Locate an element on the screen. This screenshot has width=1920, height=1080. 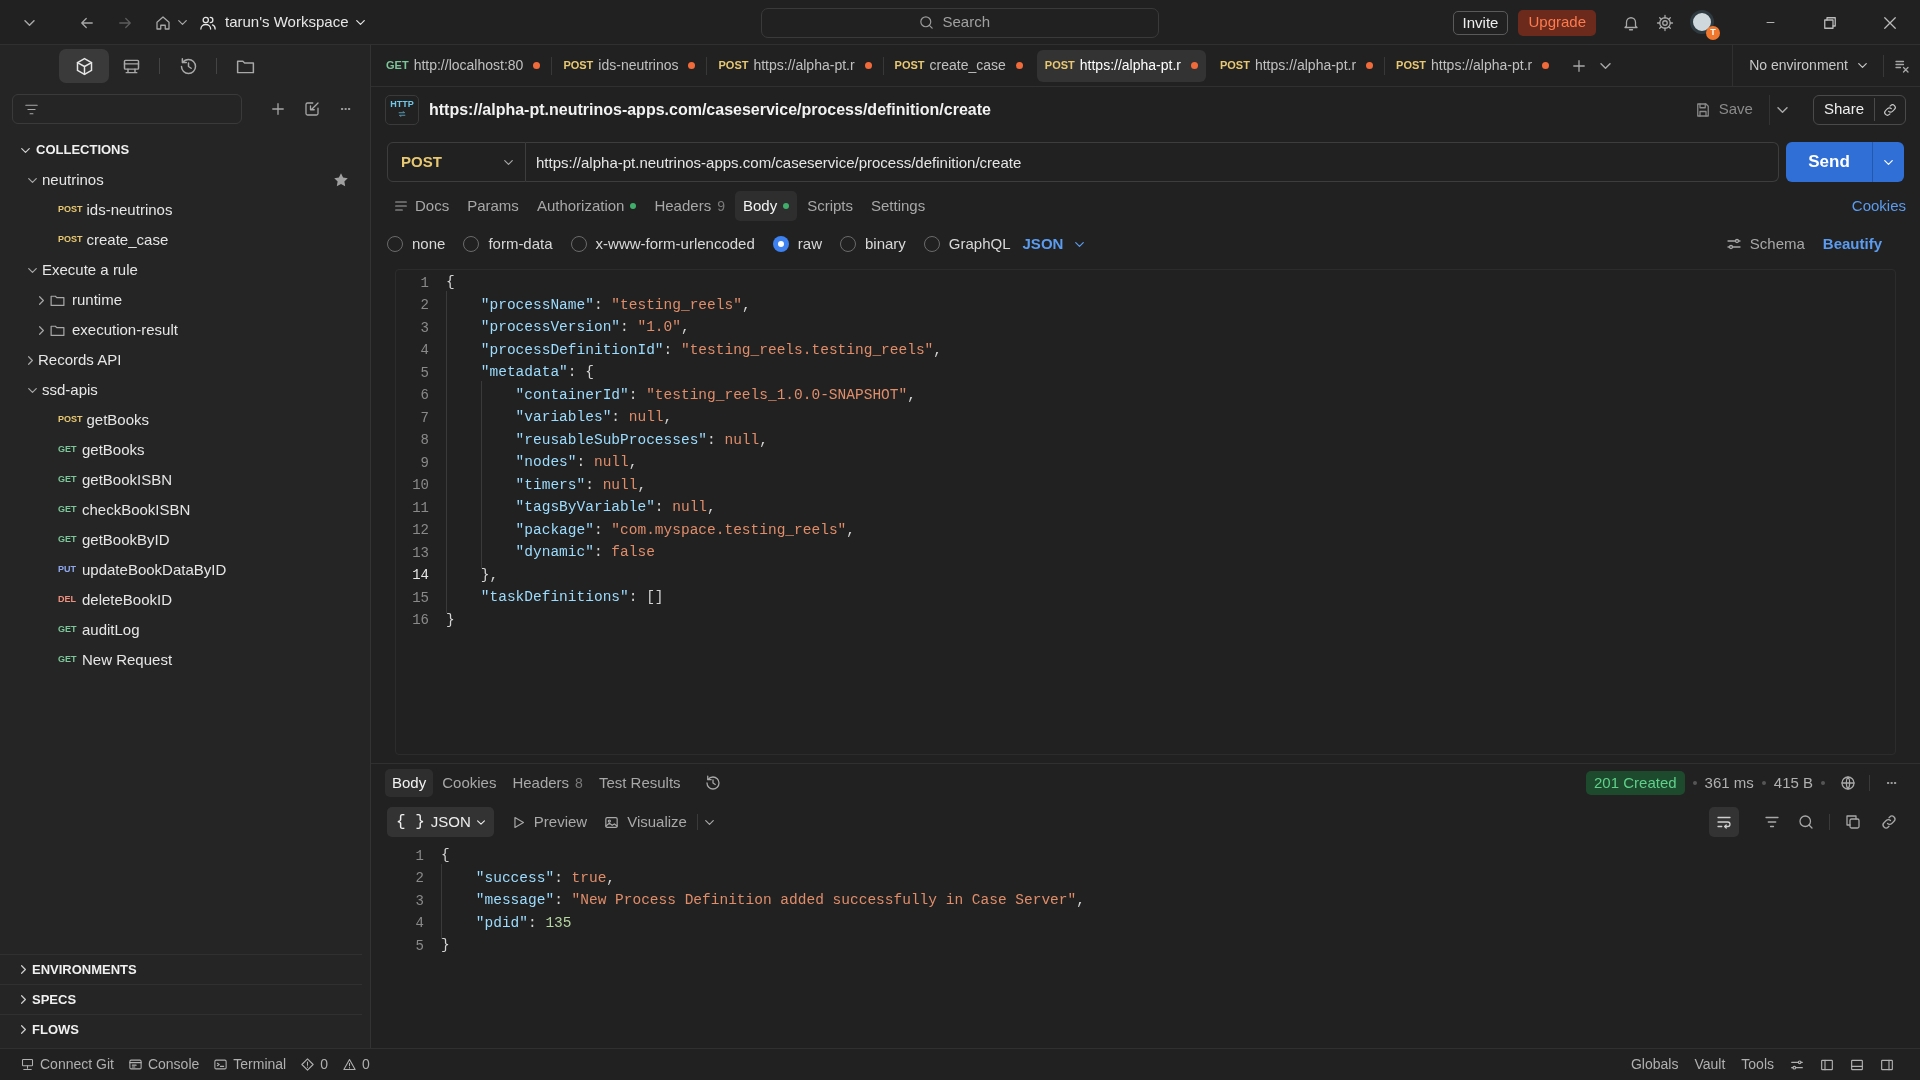
code-line: { is located at coordinates (445, 856).